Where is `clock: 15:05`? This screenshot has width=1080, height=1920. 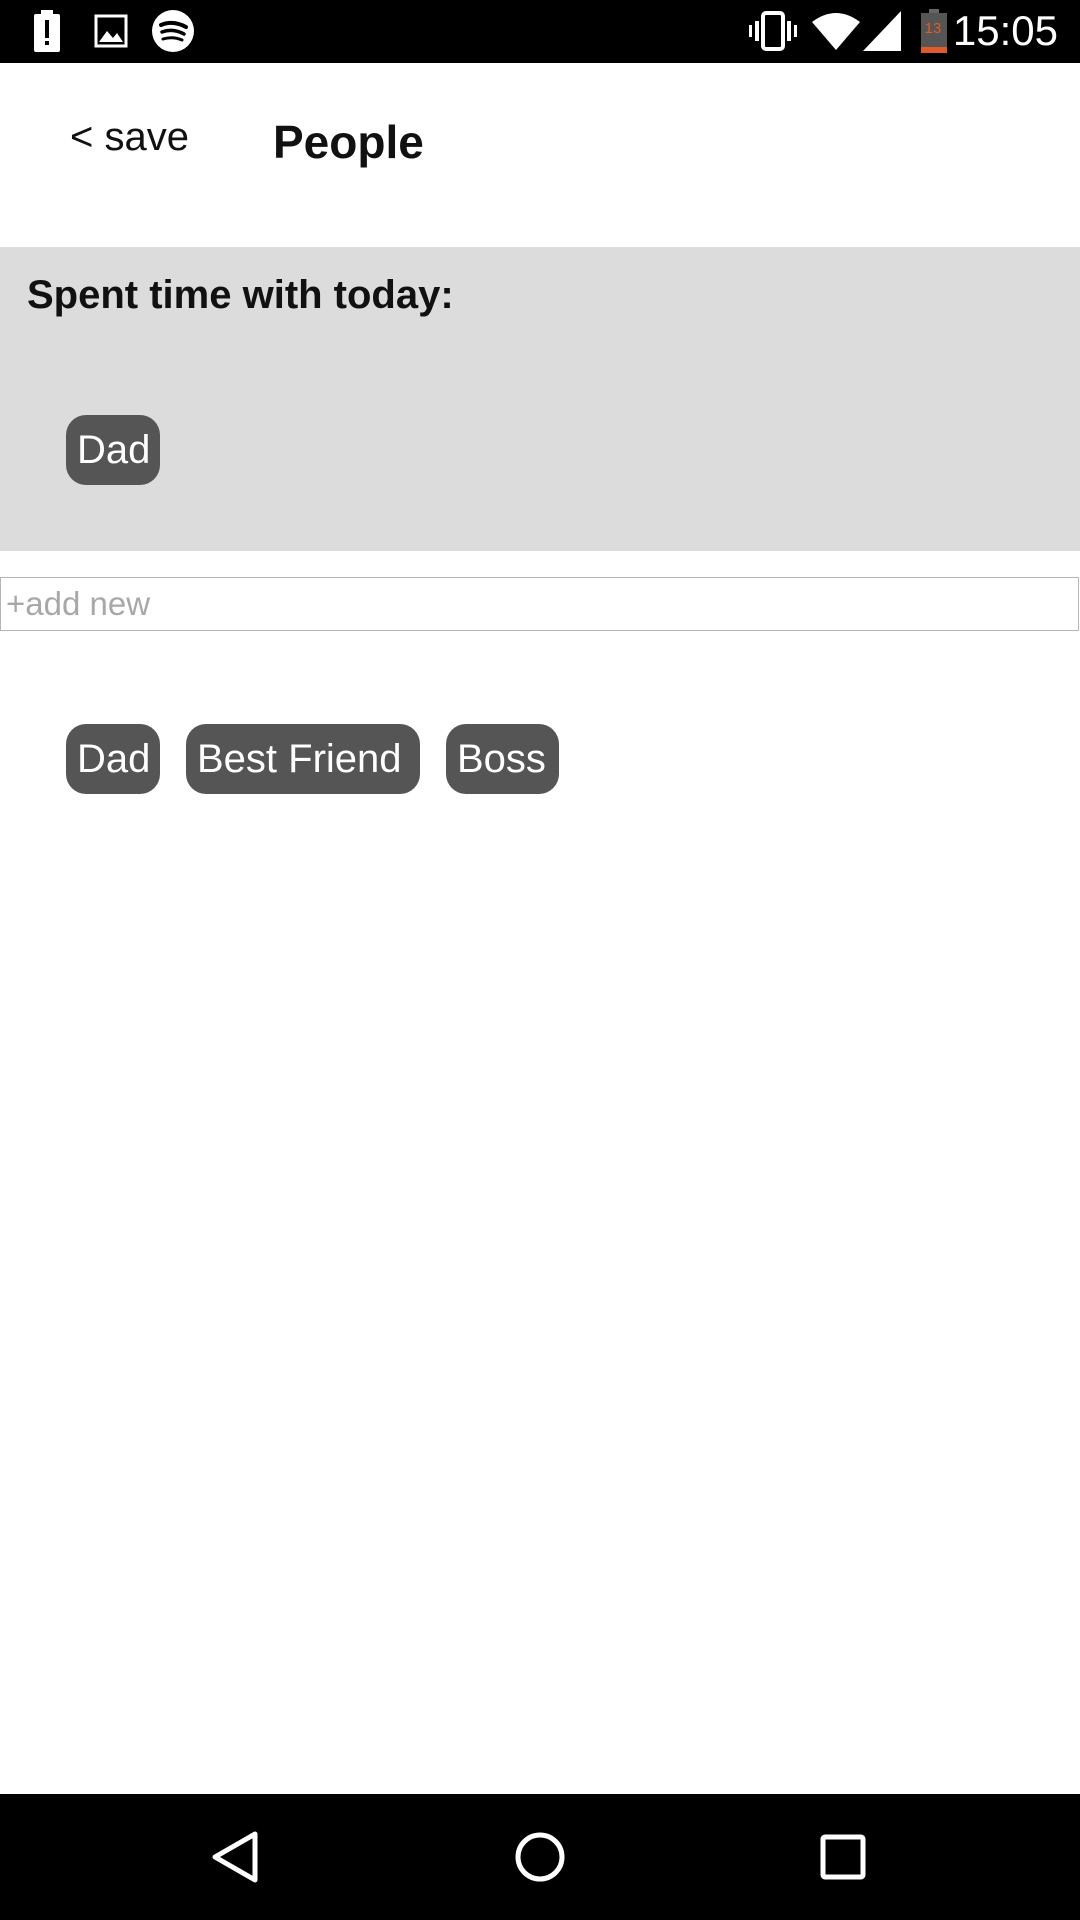 clock: 15:05 is located at coordinates (1005, 30).